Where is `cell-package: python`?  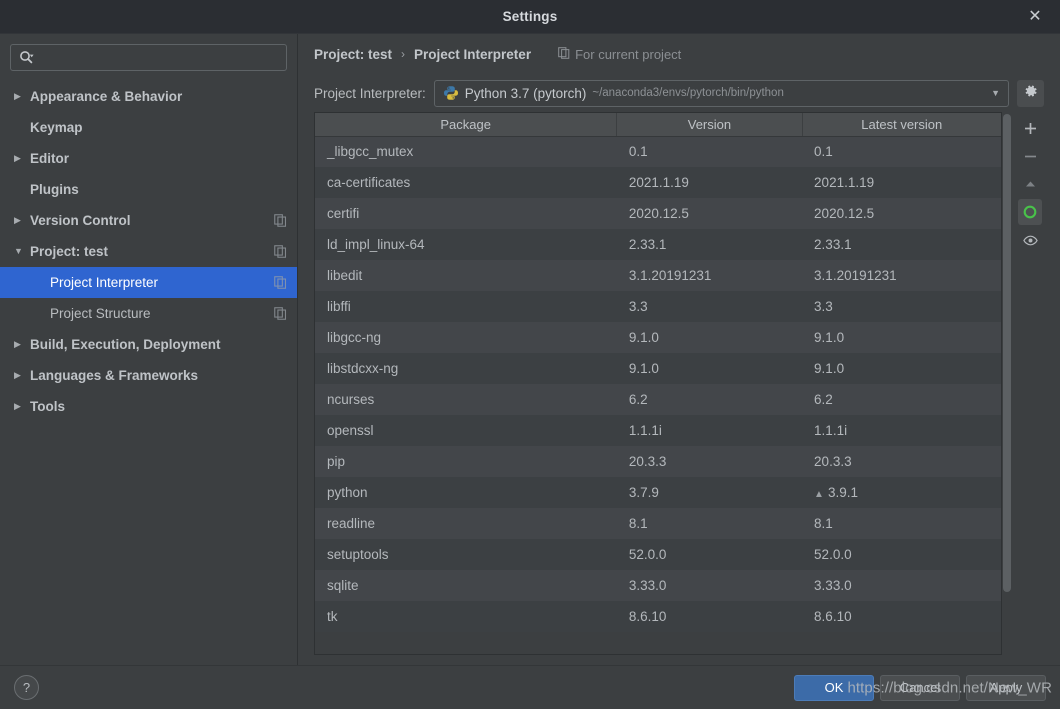
cell-package: python is located at coordinates (347, 492).